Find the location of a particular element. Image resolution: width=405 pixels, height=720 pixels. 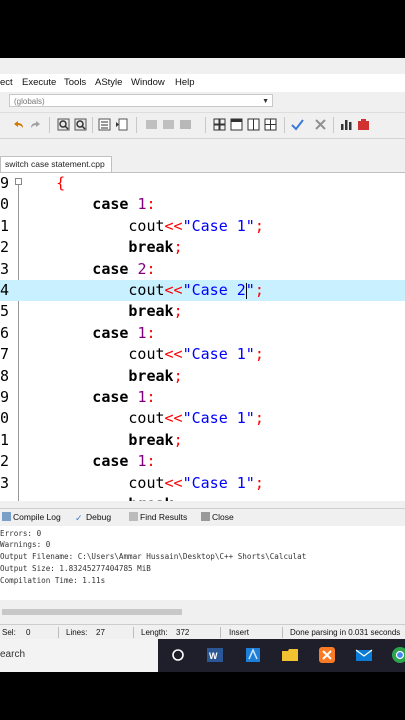

compile-log-icon is located at coordinates (6, 516).